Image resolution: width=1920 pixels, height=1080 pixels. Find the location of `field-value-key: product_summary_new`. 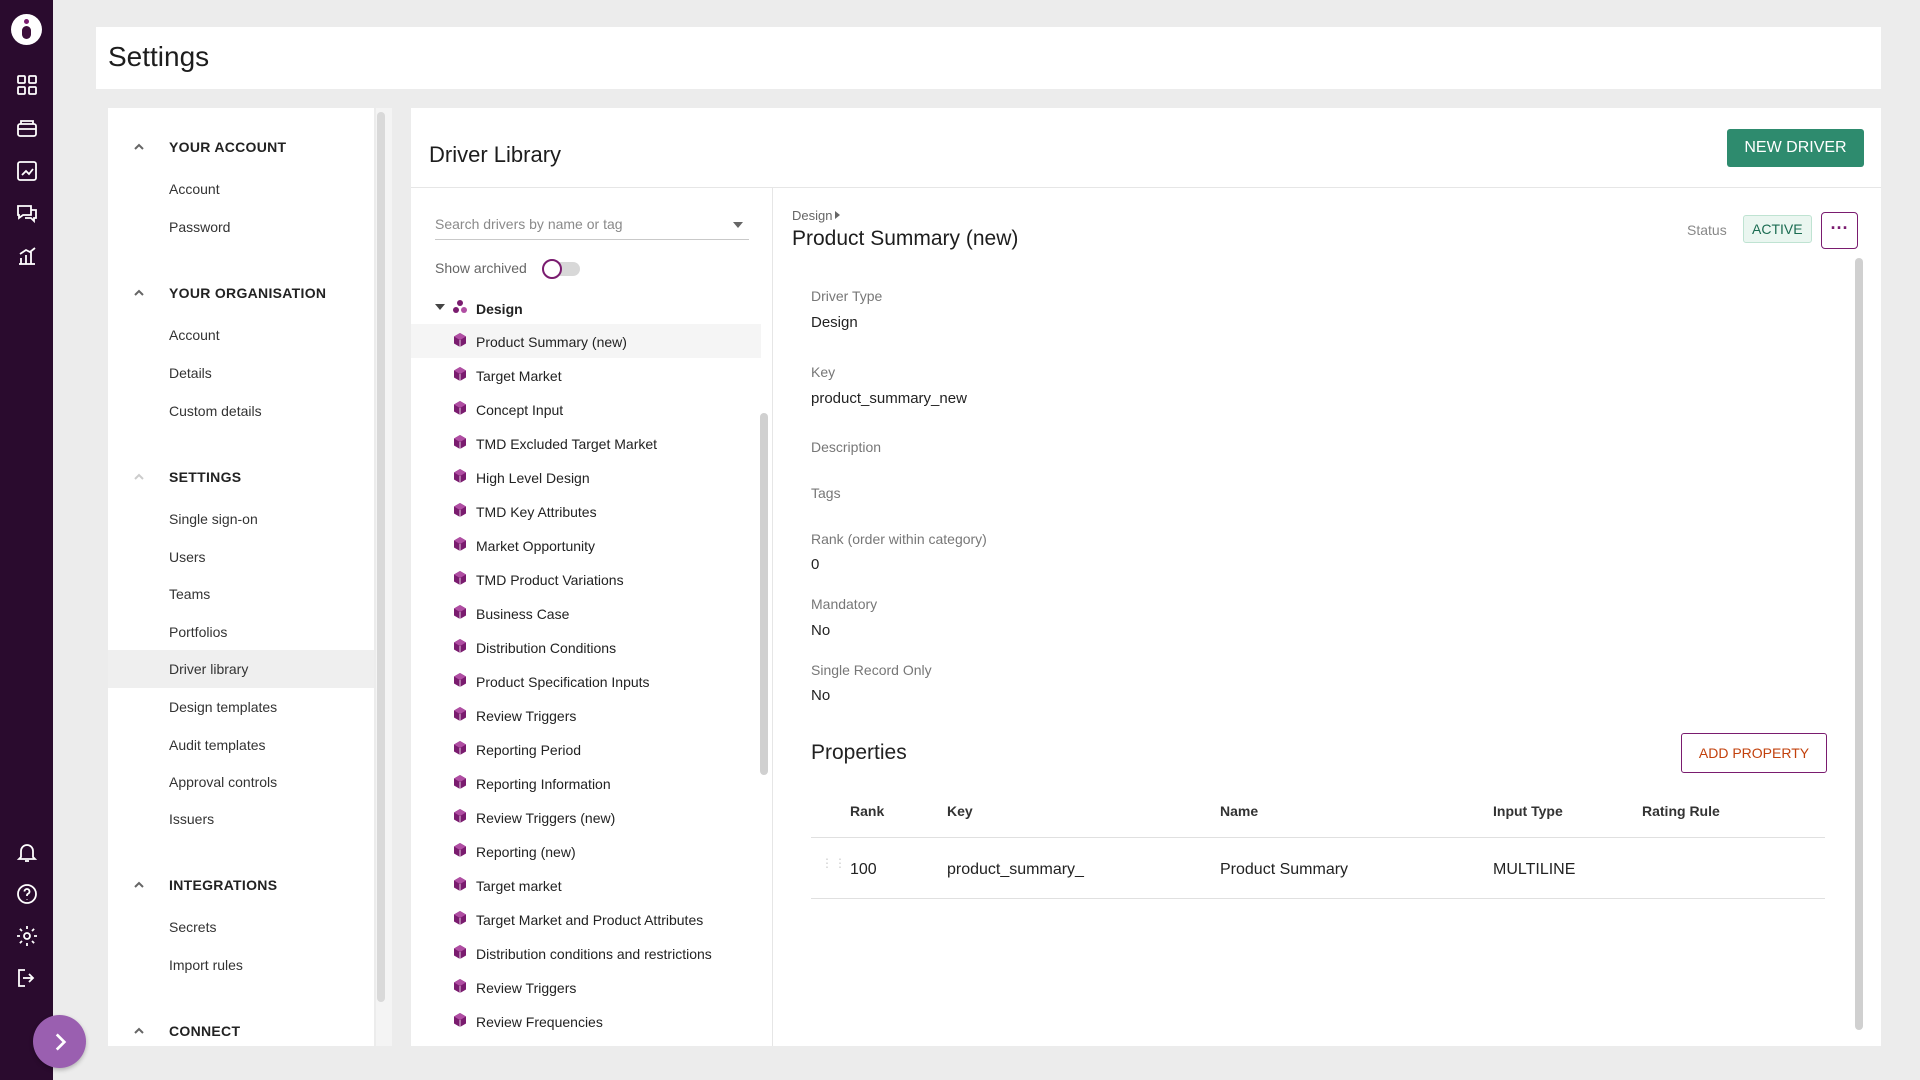

field-value-key: product_summary_new is located at coordinates (889, 398).